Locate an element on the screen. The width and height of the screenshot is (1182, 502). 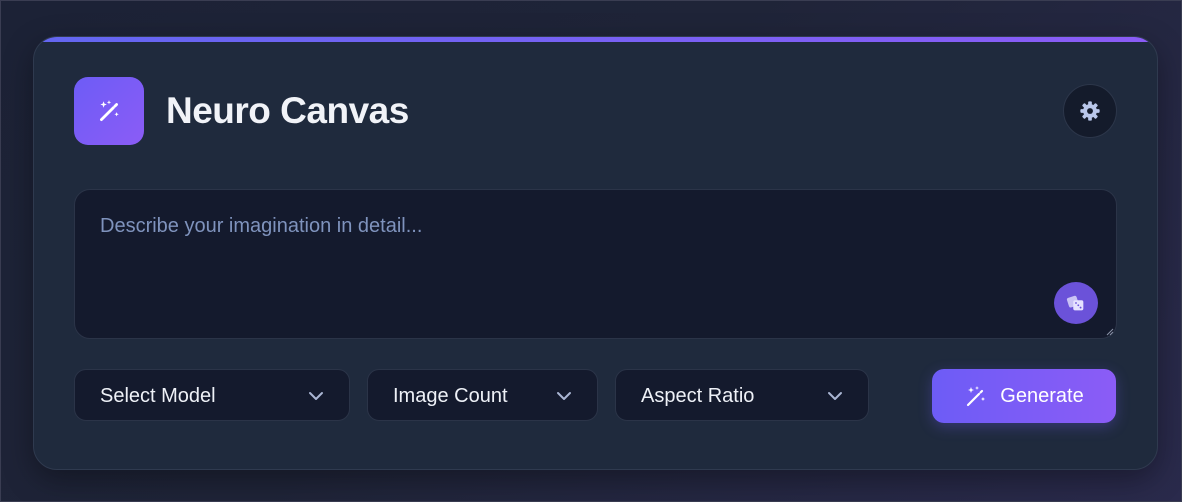
generate-button: Generate is located at coordinates (1024, 396).